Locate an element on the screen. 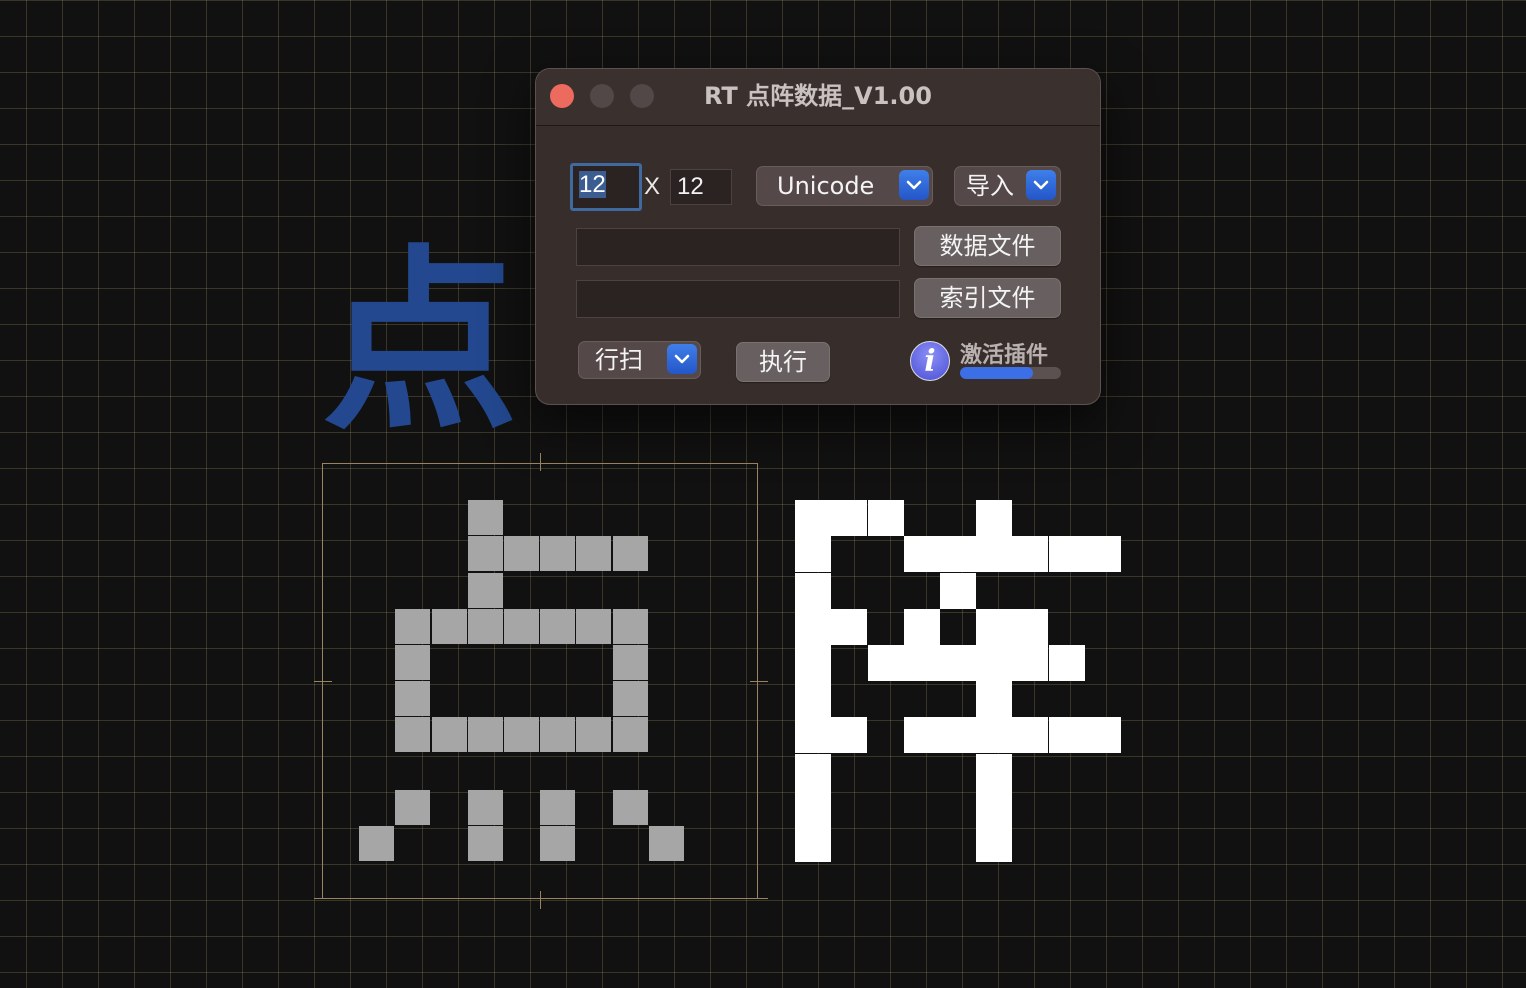 The image size is (1526, 988). title-bar: RT 点阵数据_V1.00 is located at coordinates (818, 97).